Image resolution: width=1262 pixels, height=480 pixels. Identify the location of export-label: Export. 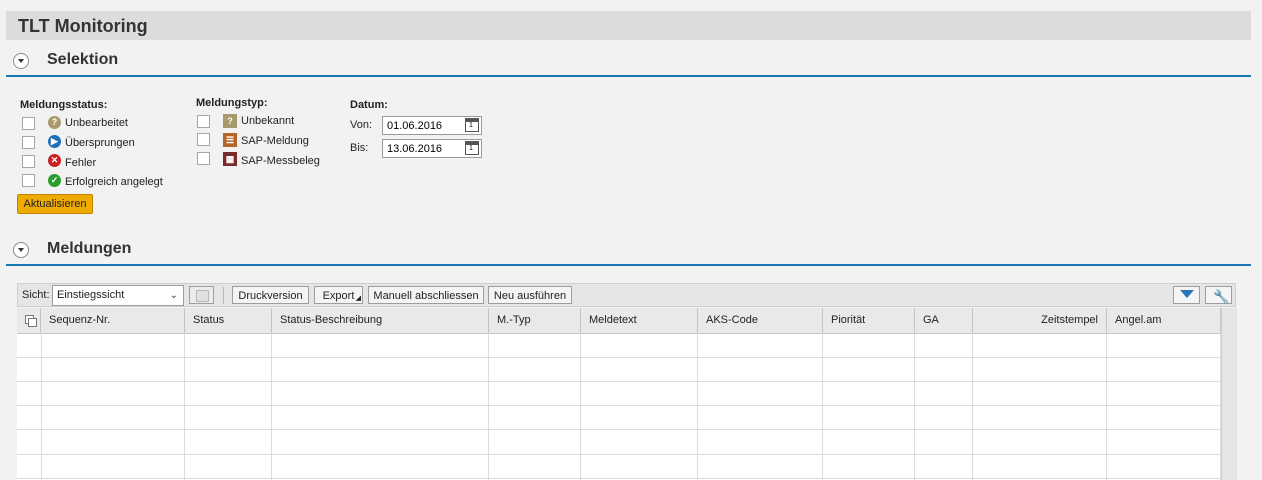
(338, 296).